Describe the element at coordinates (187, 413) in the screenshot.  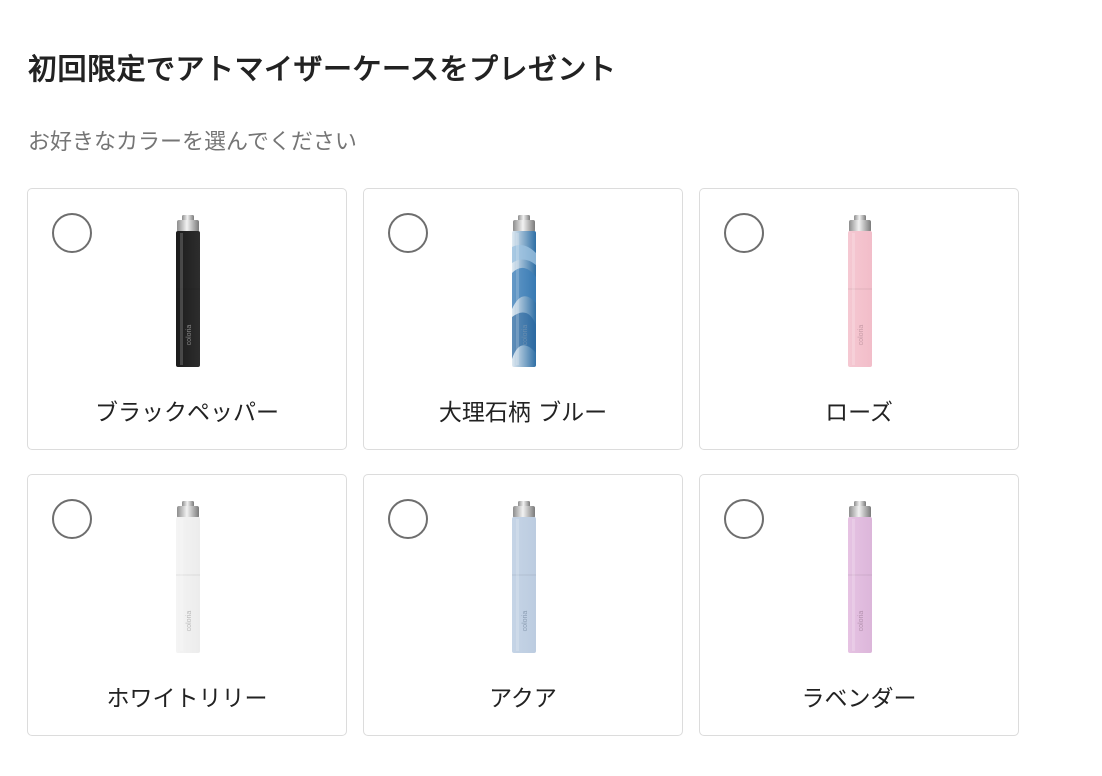
I see `option-label: ブラックペッパー` at that location.